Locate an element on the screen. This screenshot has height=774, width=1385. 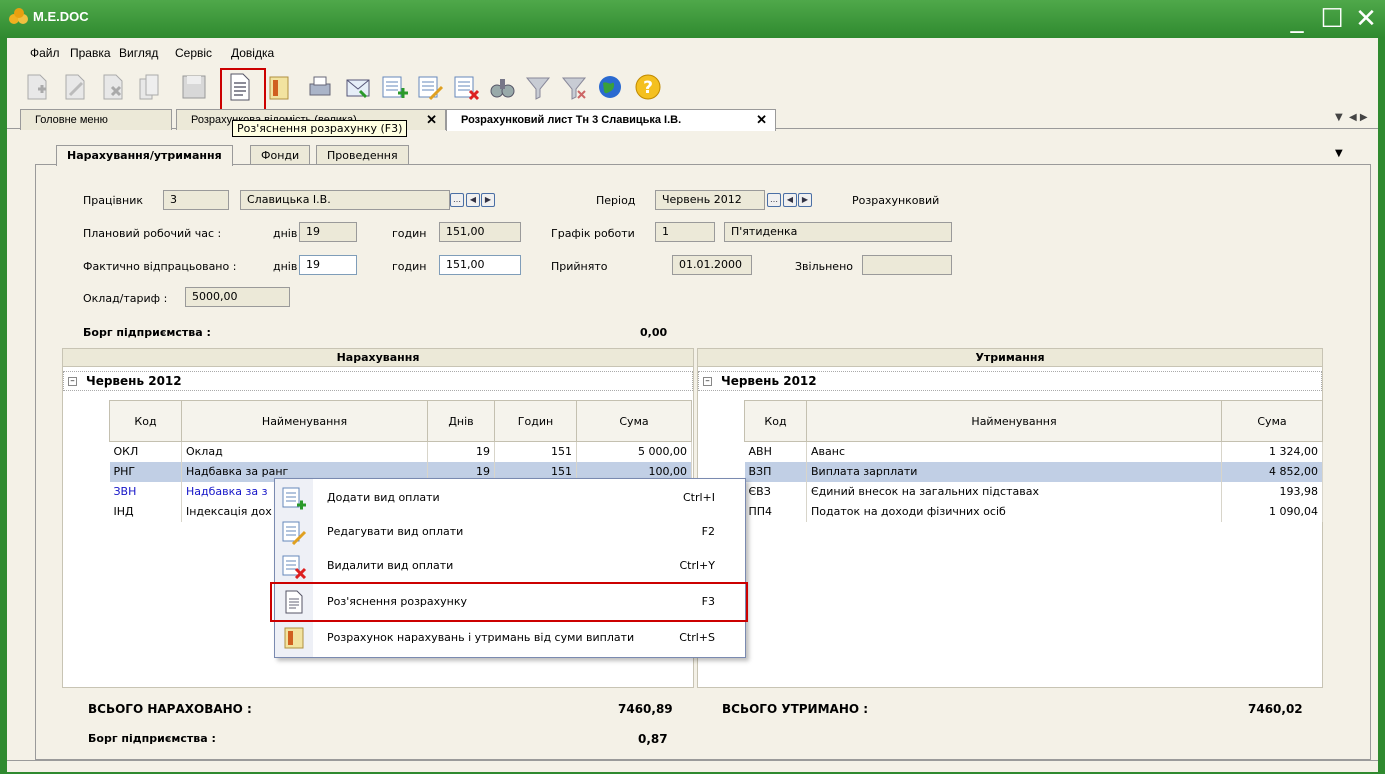
tab-funds: Фонди is located at coordinates (280, 155).